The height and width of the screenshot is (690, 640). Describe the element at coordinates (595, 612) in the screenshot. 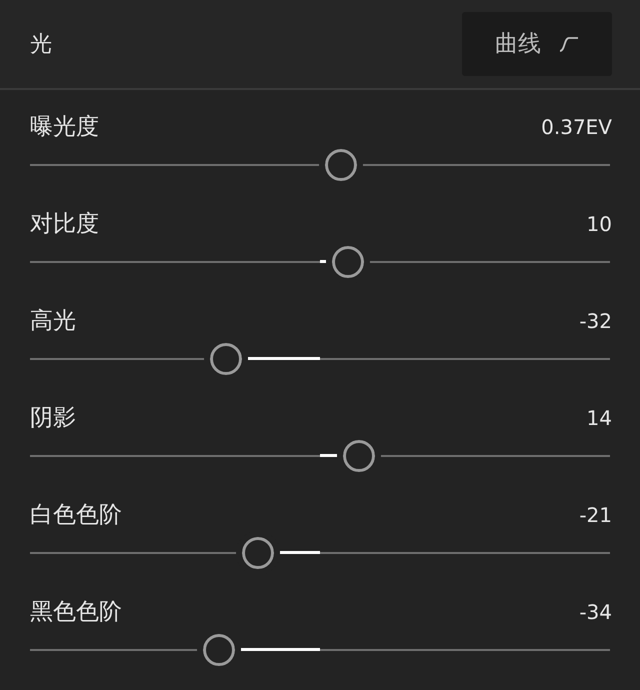

I see `slider-value: -34` at that location.